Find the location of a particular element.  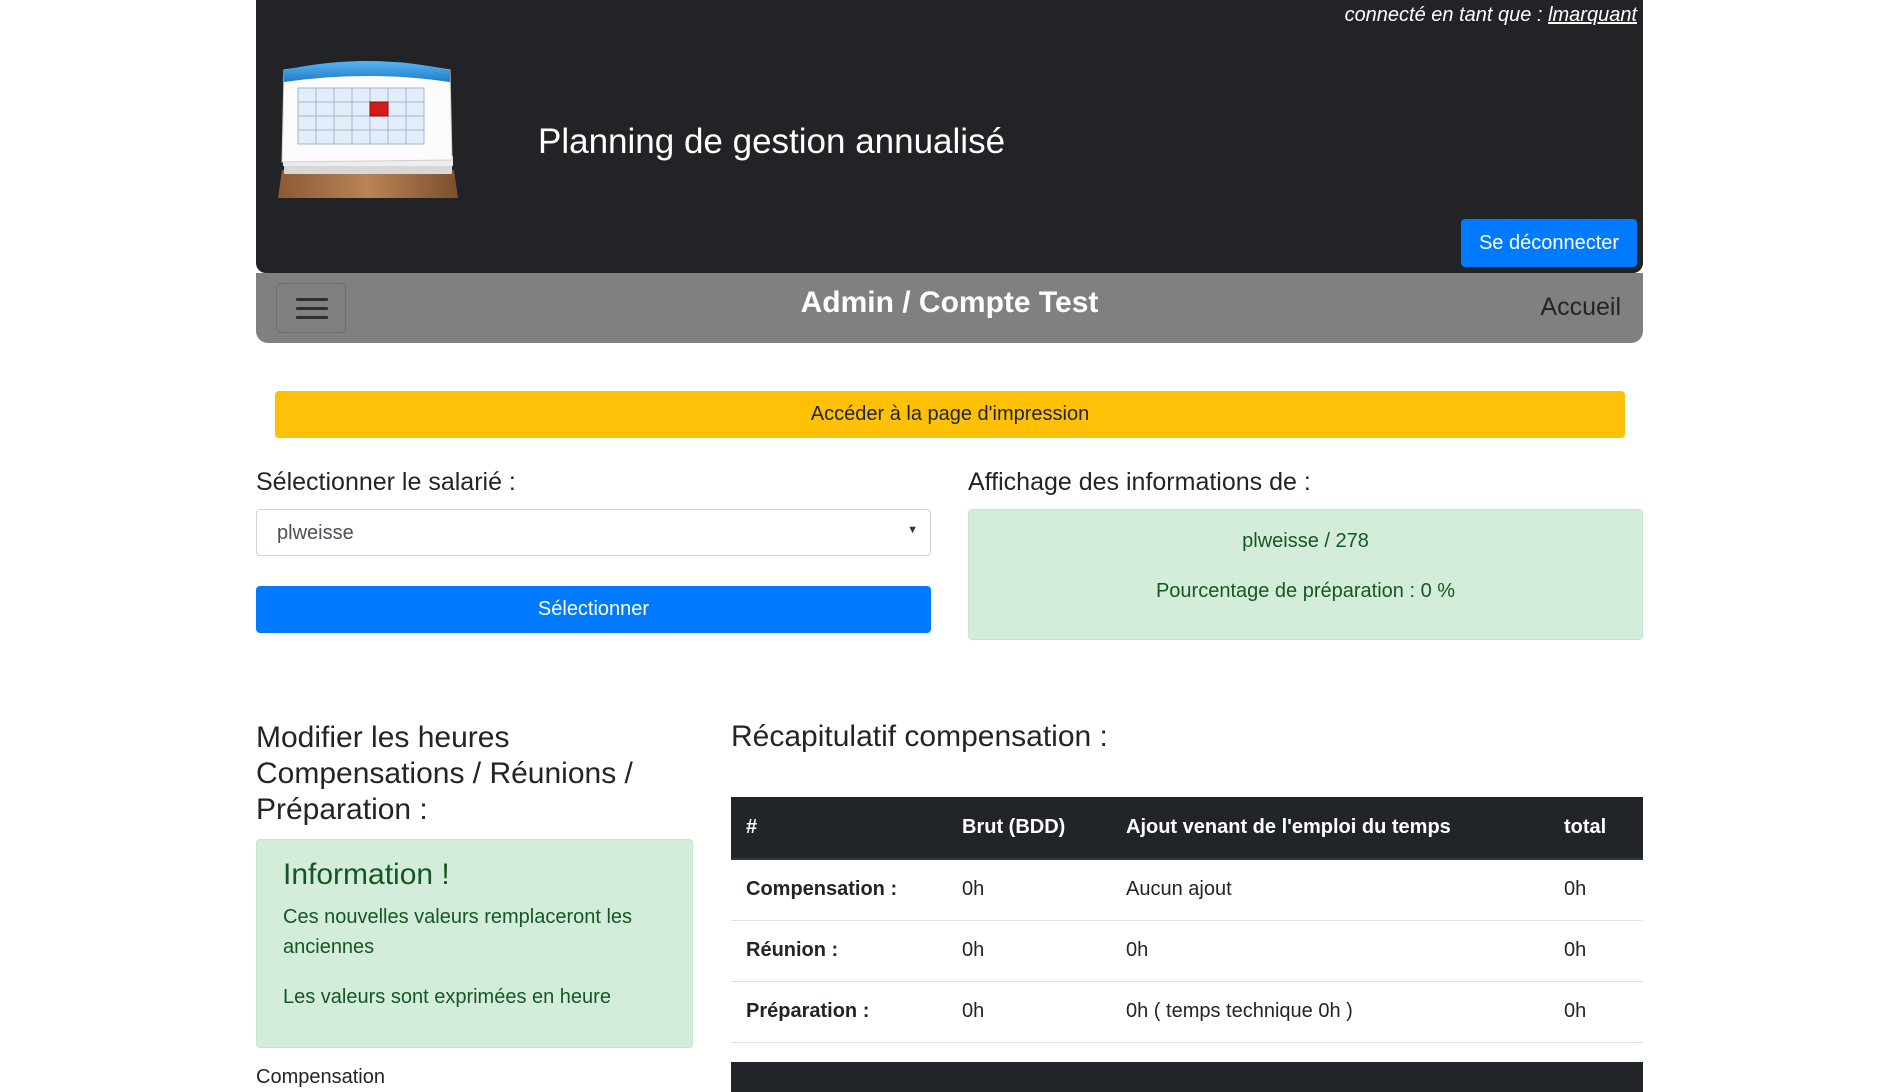

alert-title: Information ! is located at coordinates (366, 874).